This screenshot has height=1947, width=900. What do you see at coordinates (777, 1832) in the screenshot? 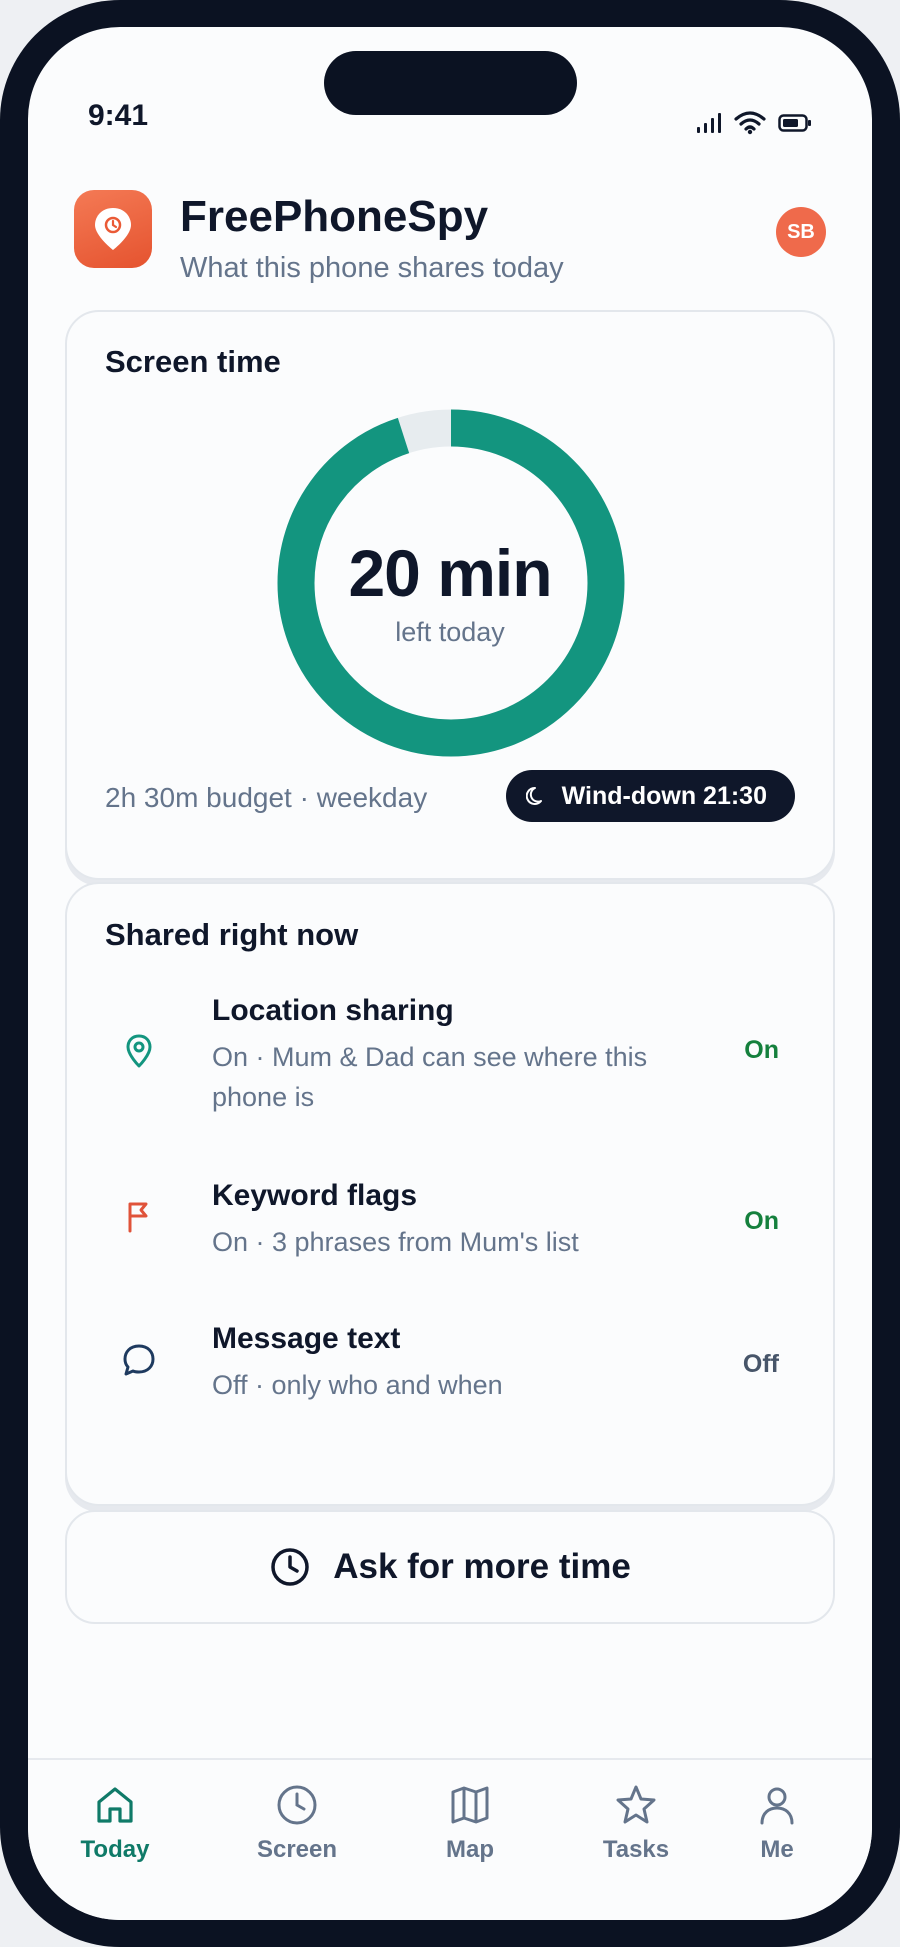
I see `tab-me: Me` at bounding box center [777, 1832].